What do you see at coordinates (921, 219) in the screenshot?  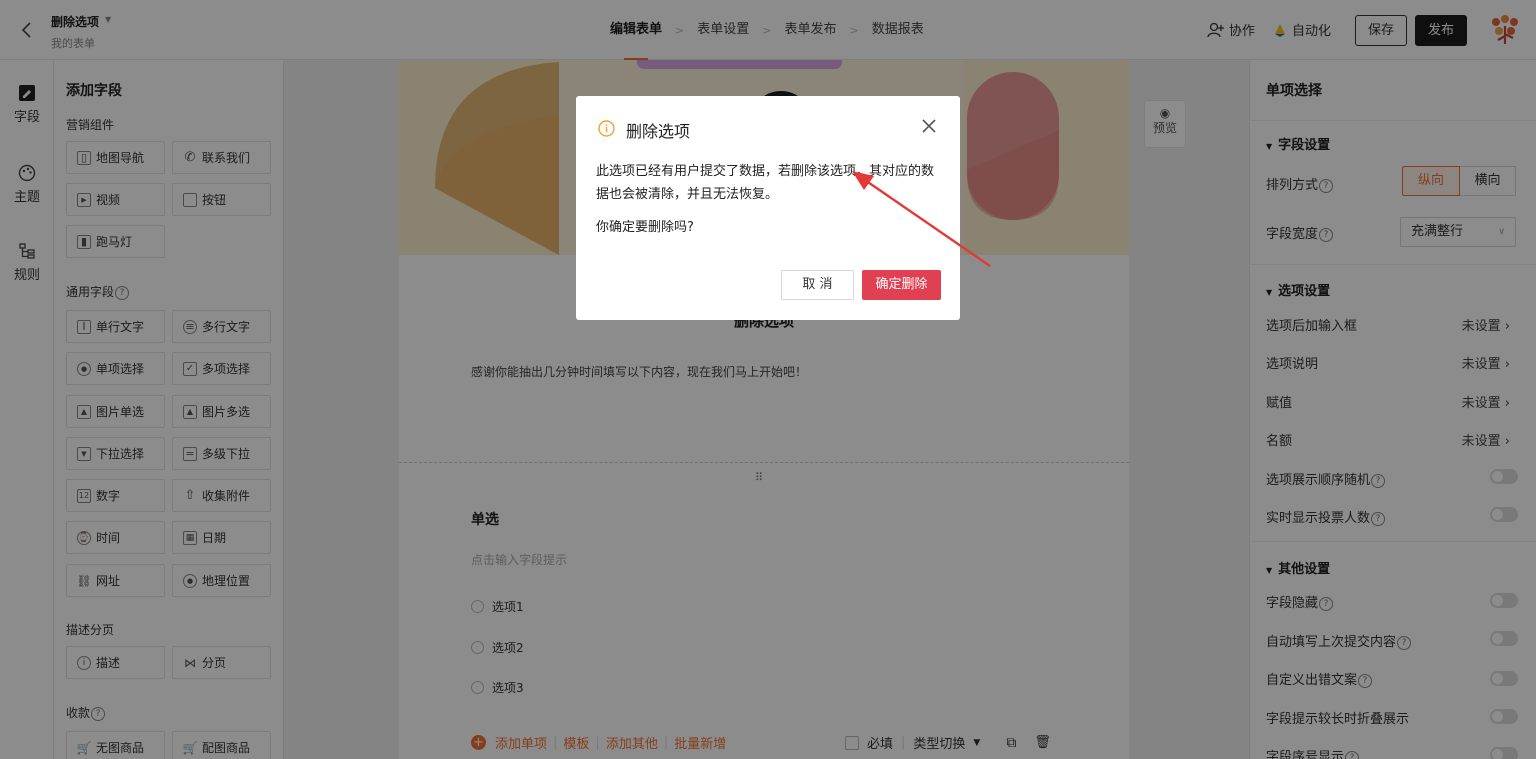 I see `annotation-arrow` at bounding box center [921, 219].